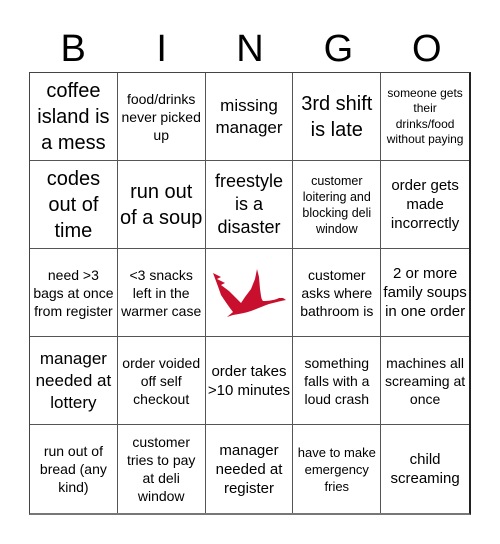 The image size is (500, 544). I want to click on bingo-cell: manager needed at register, so click(250, 469).